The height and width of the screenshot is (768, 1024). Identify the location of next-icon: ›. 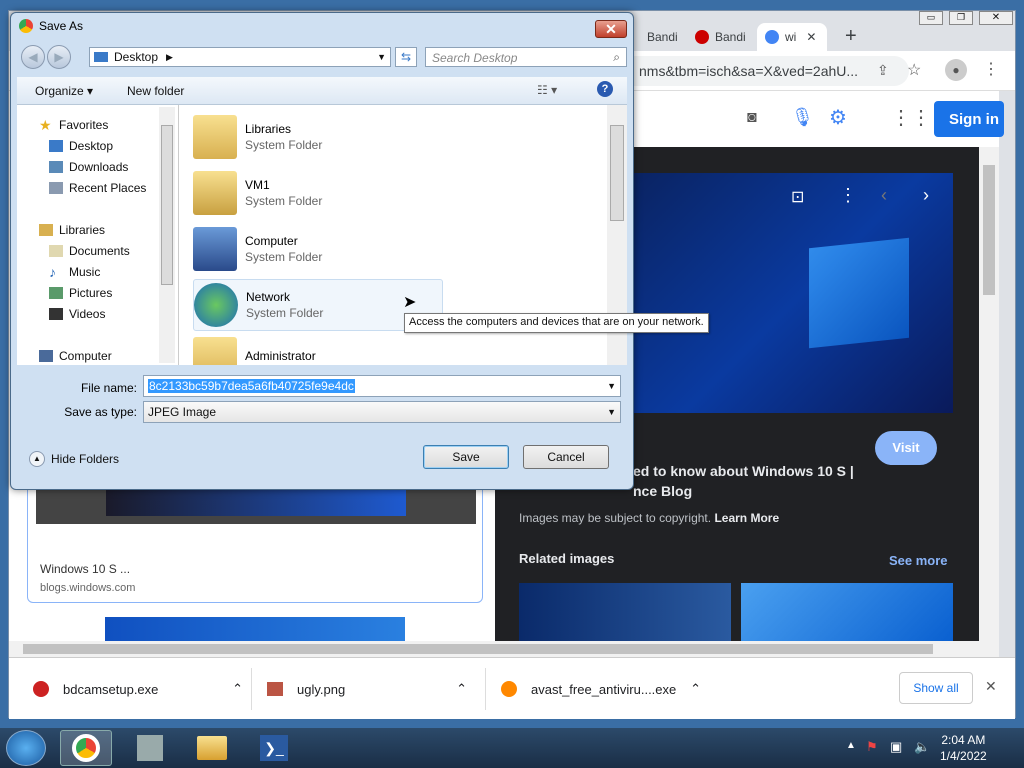
(926, 195).